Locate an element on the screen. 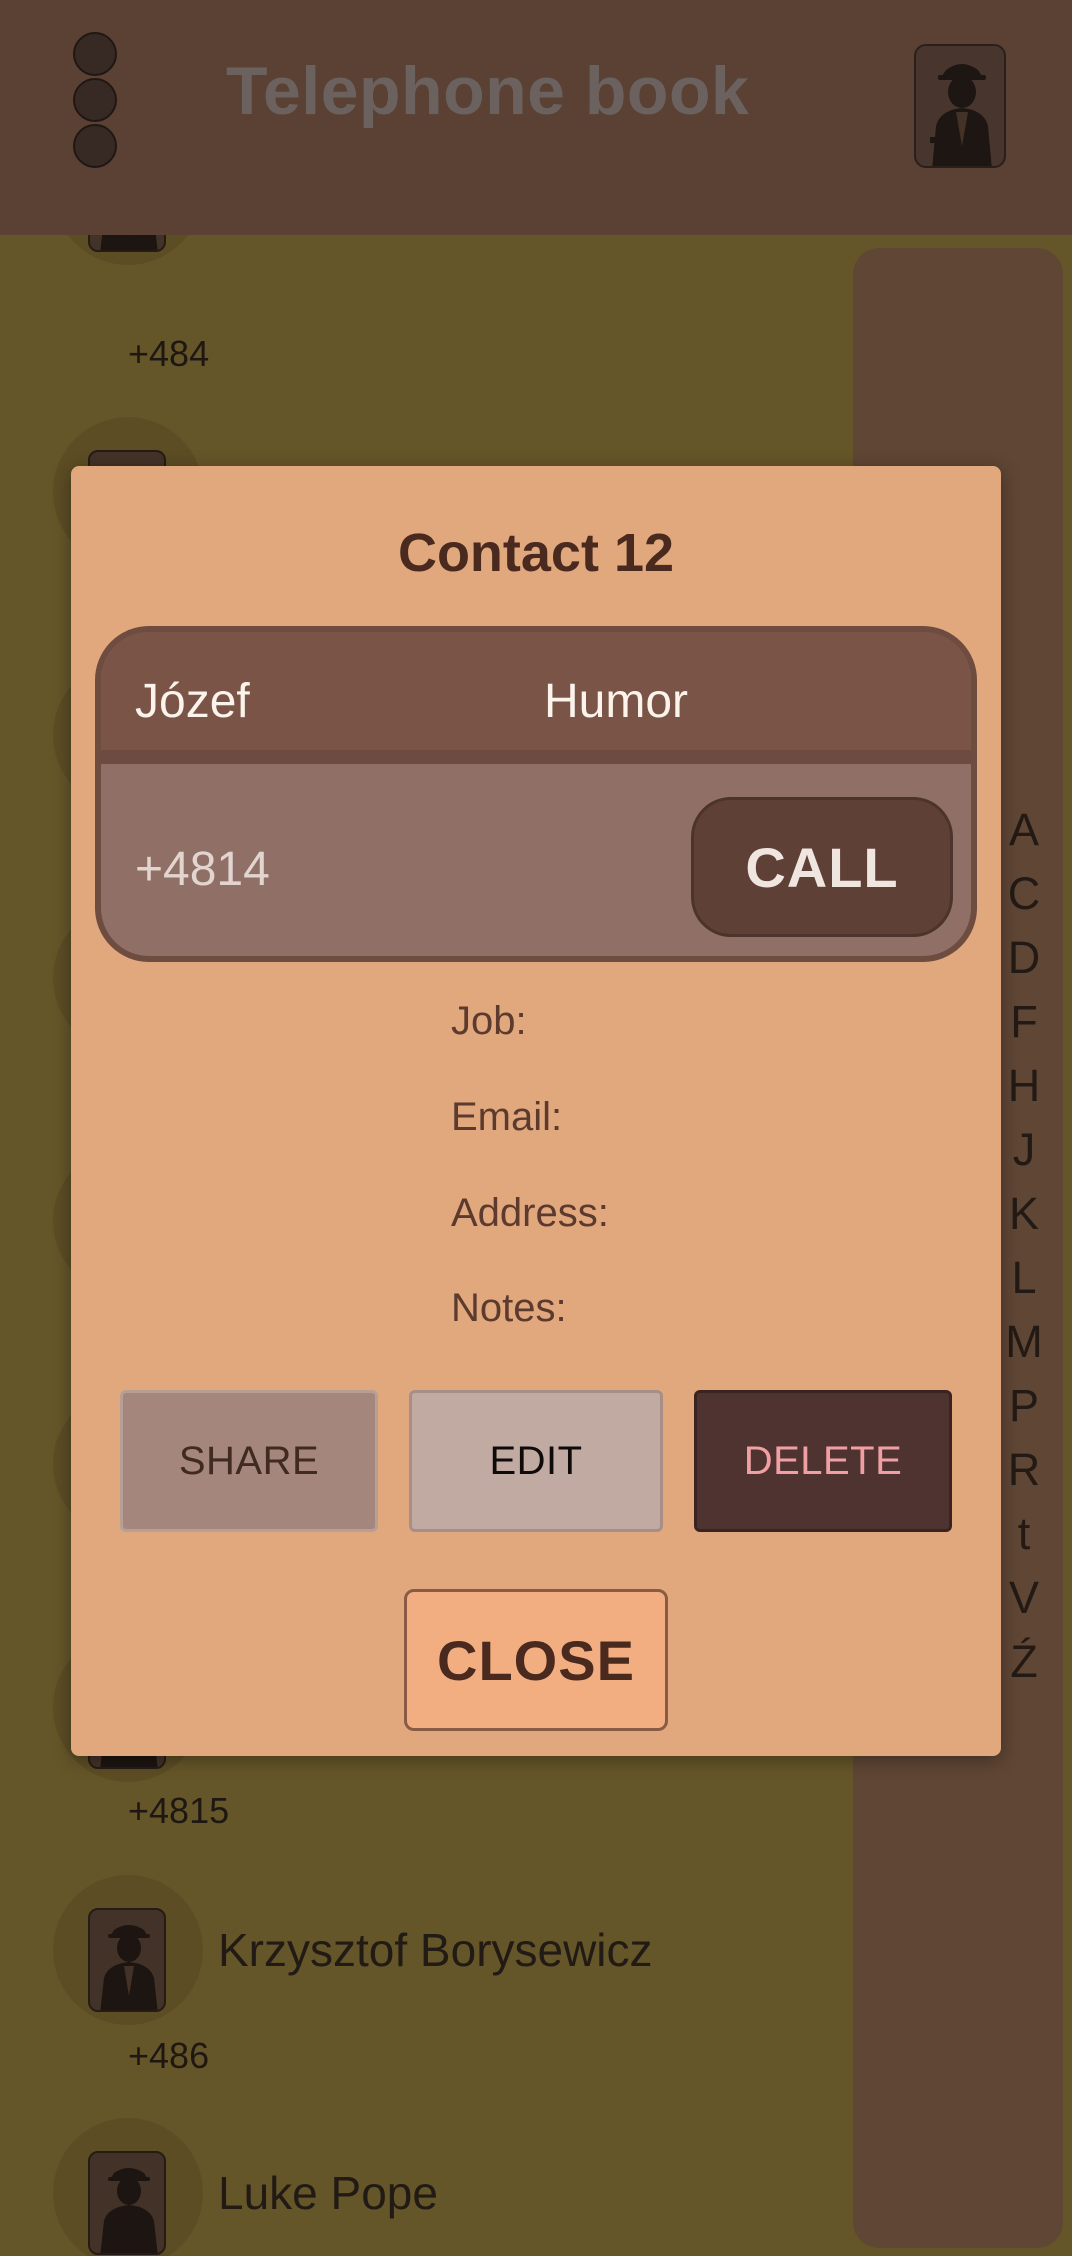  index-letter: R is located at coordinates (1024, 1470).